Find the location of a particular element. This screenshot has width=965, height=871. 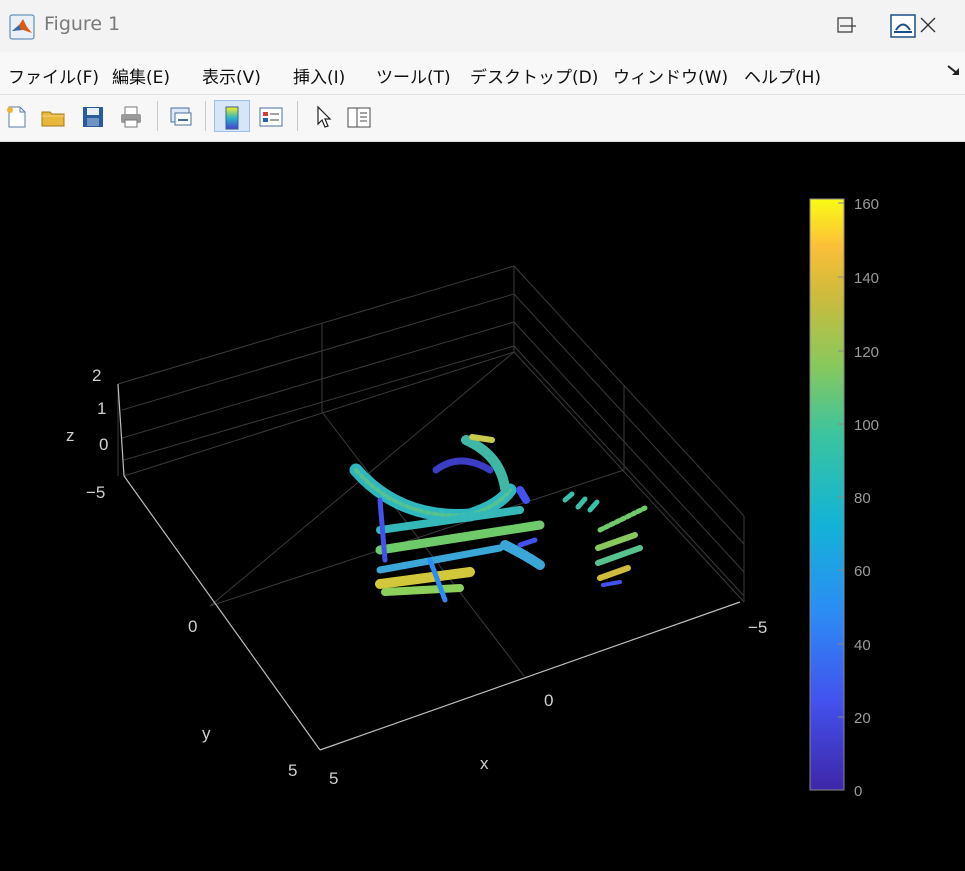

window-title: Figure 1 is located at coordinates (82, 24).